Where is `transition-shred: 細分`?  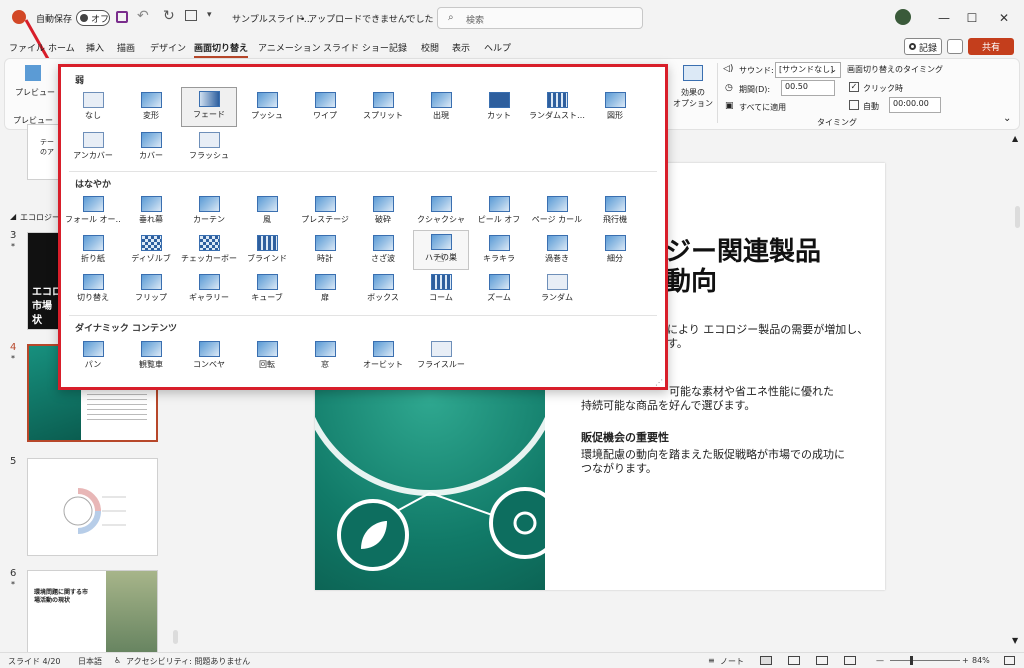
transition-shred: 細分 is located at coordinates (615, 251).